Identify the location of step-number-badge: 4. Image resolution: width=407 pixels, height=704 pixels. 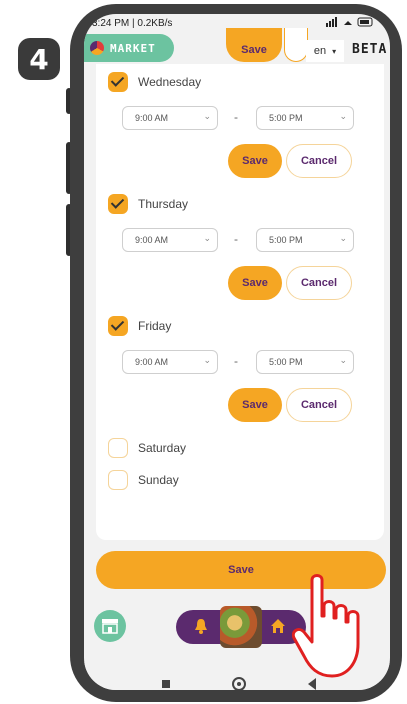
(39, 59).